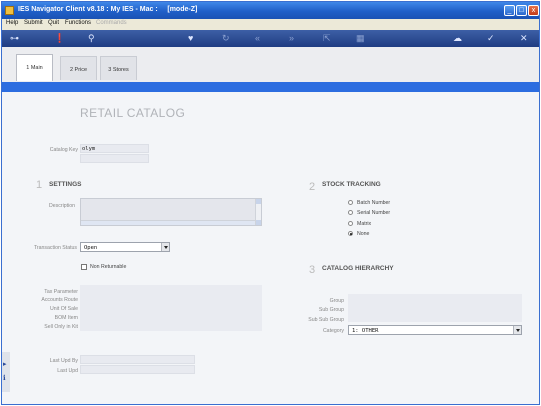 The height and width of the screenshot is (406, 541). I want to click on key-icon: ⊶, so click(14, 38).